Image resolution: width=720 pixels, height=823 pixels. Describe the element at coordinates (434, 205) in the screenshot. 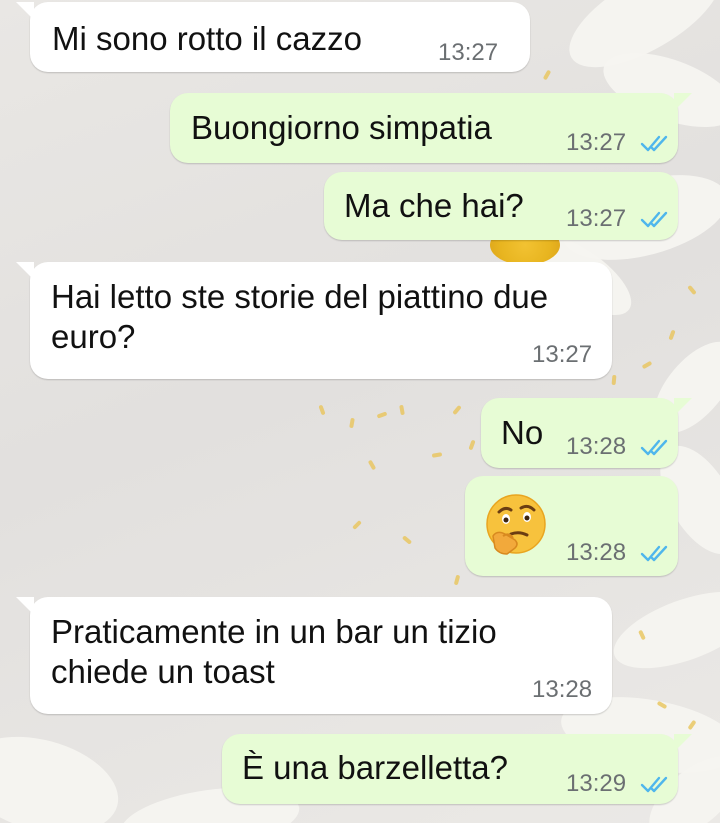

I see `message-text: Ma che hai?` at that location.